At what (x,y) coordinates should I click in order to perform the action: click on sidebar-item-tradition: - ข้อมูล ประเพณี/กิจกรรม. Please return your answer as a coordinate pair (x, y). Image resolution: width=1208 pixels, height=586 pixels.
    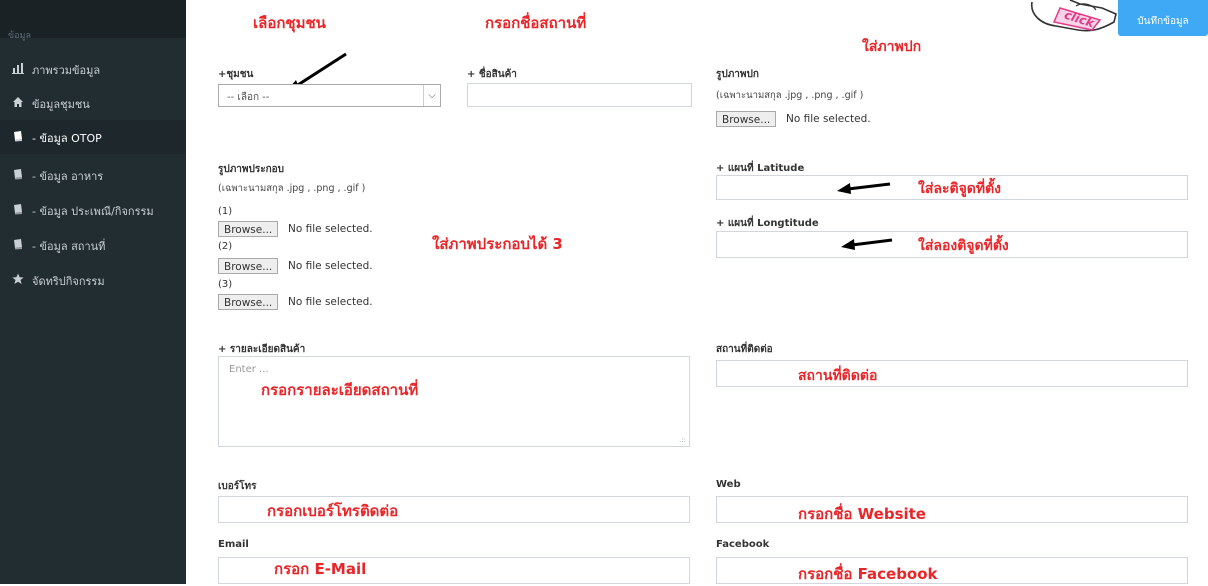
    Looking at the image, I should click on (93, 210).